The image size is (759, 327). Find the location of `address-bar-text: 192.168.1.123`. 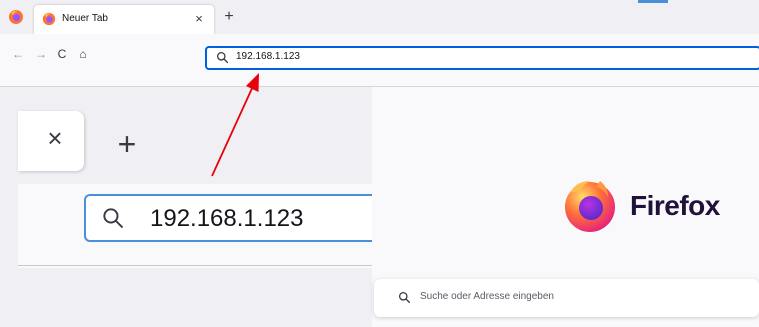

address-bar-text: 192.168.1.123 is located at coordinates (268, 56).